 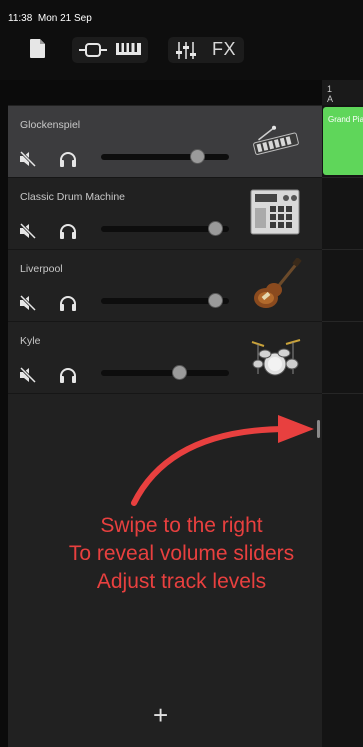 What do you see at coordinates (224, 463) in the screenshot?
I see `swipe-arrow-icon` at bounding box center [224, 463].